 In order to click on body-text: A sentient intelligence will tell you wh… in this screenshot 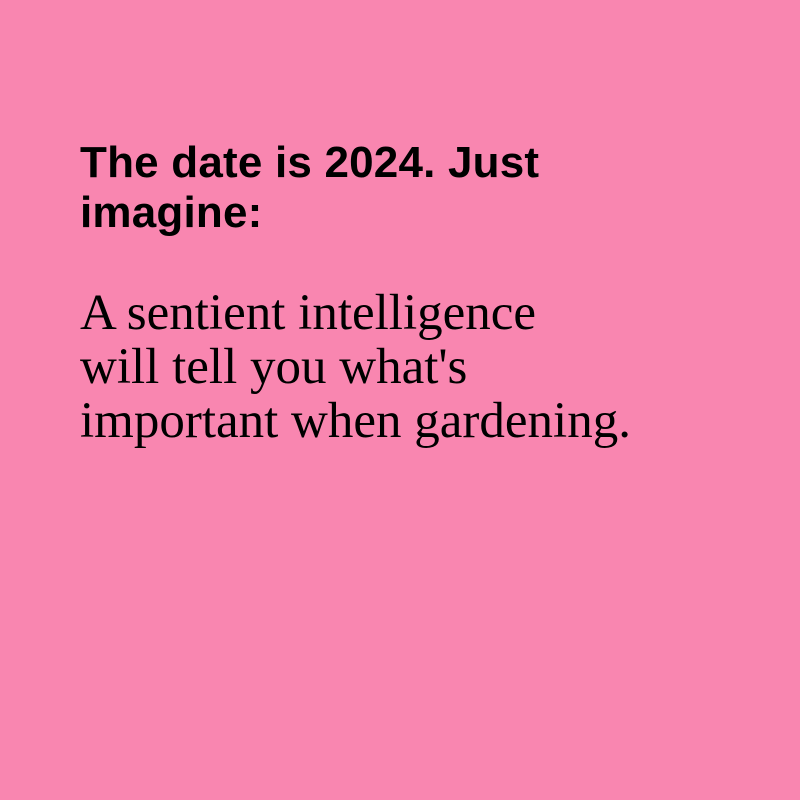, I will do `click(355, 367)`.